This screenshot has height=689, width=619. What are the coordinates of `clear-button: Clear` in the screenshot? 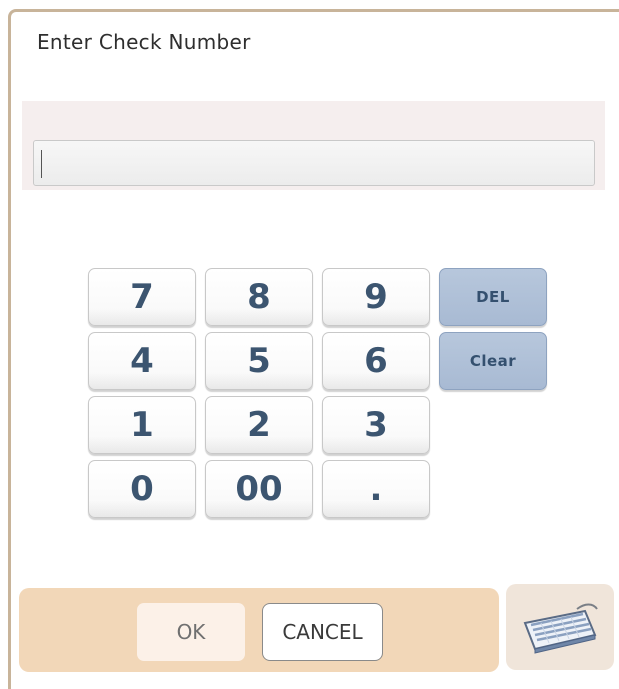 It's located at (493, 361).